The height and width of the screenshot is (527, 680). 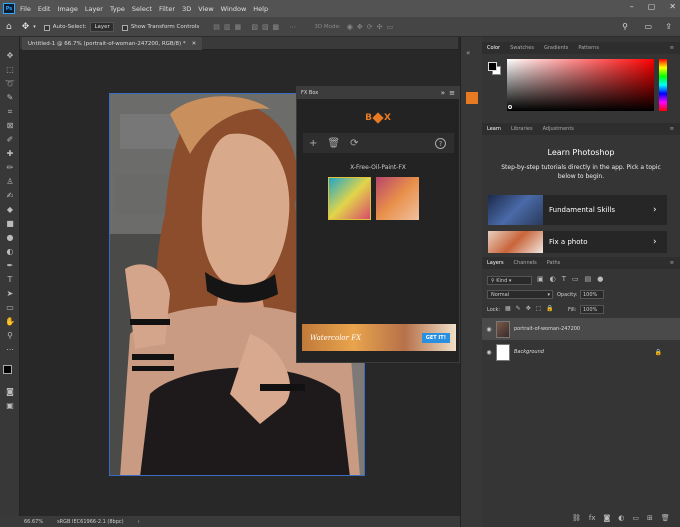 I want to click on link-layers-icon: ⛓, so click(x=576, y=518).